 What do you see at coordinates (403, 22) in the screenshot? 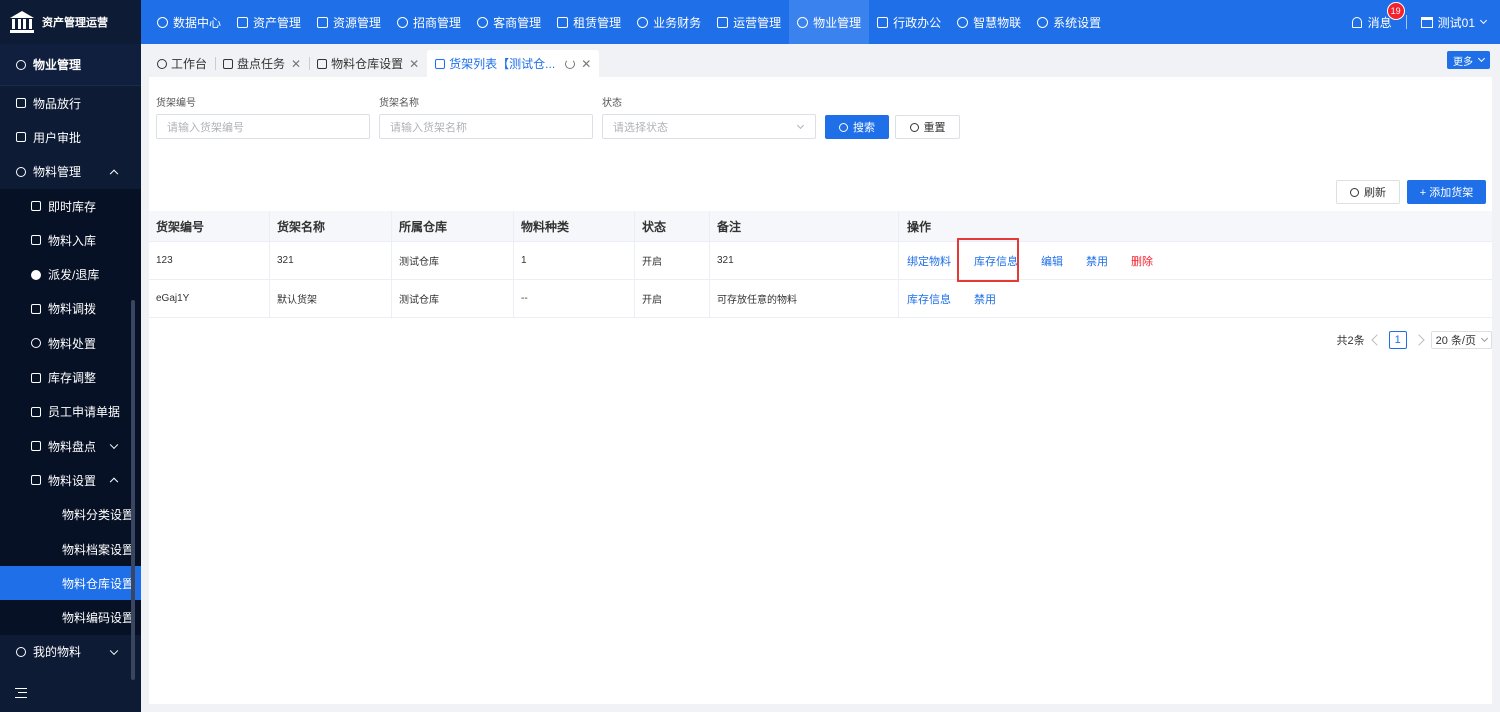
I see `diamond-icon` at bounding box center [403, 22].